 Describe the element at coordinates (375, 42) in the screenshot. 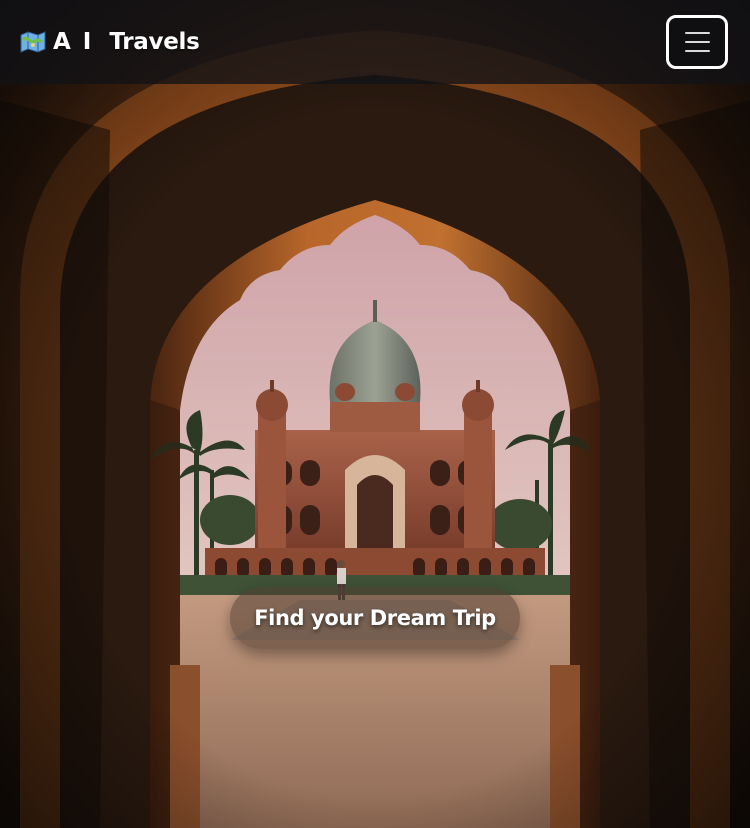

I see `top-navbar: A I Travels` at that location.